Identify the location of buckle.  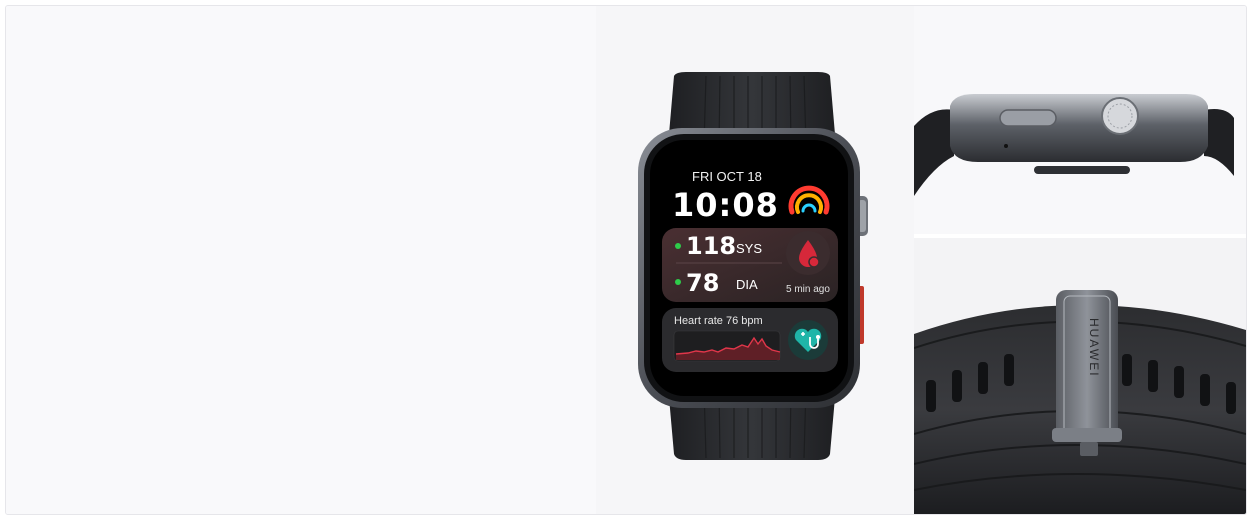
(1087, 365).